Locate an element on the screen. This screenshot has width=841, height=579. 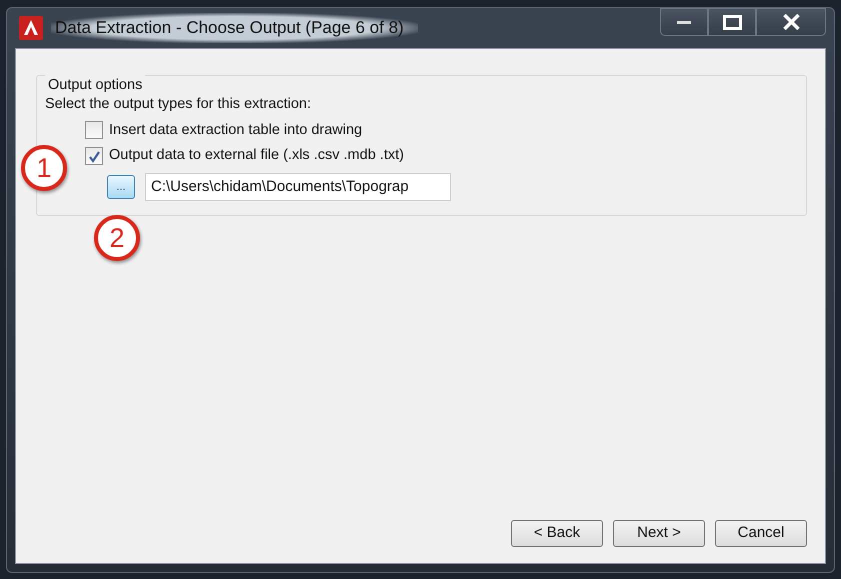
close-button is located at coordinates (791, 22).